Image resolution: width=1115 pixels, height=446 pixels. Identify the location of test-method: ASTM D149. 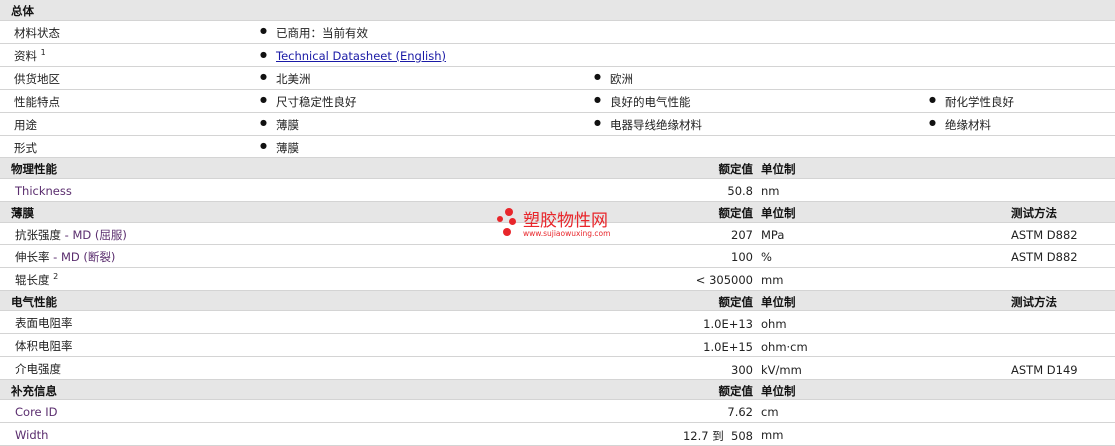
(1044, 370).